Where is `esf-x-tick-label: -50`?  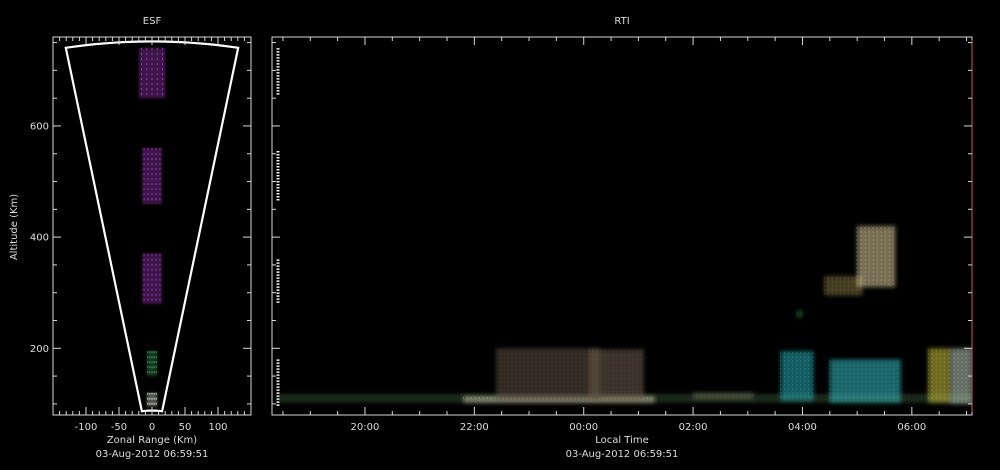 esf-x-tick-label: -50 is located at coordinates (119, 427).